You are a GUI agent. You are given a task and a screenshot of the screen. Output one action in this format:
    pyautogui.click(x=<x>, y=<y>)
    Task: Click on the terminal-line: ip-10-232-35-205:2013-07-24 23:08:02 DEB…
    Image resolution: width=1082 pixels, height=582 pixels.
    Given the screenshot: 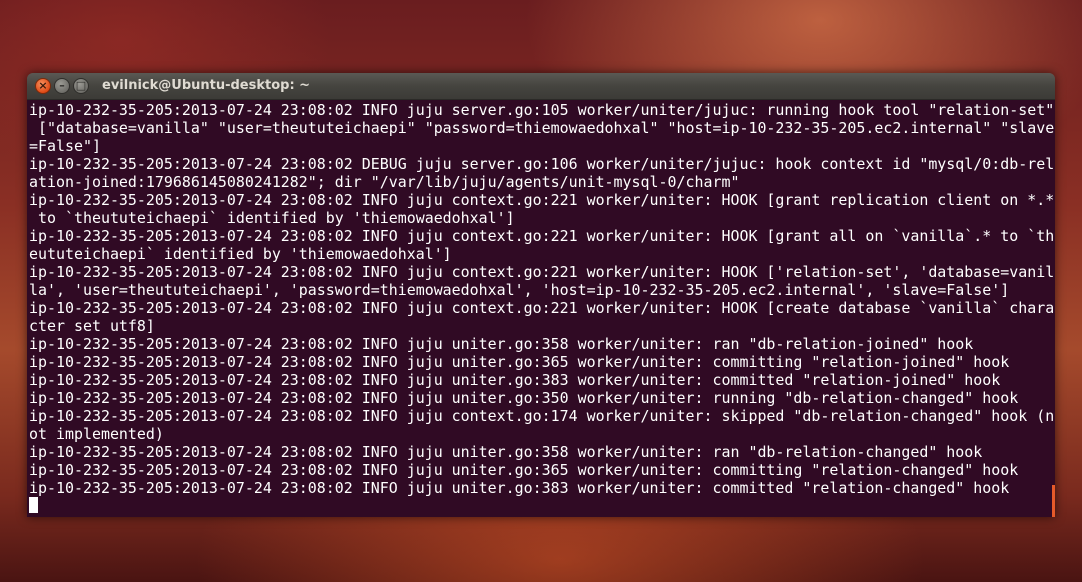 What is the action you would take?
    pyautogui.click(x=542, y=164)
    